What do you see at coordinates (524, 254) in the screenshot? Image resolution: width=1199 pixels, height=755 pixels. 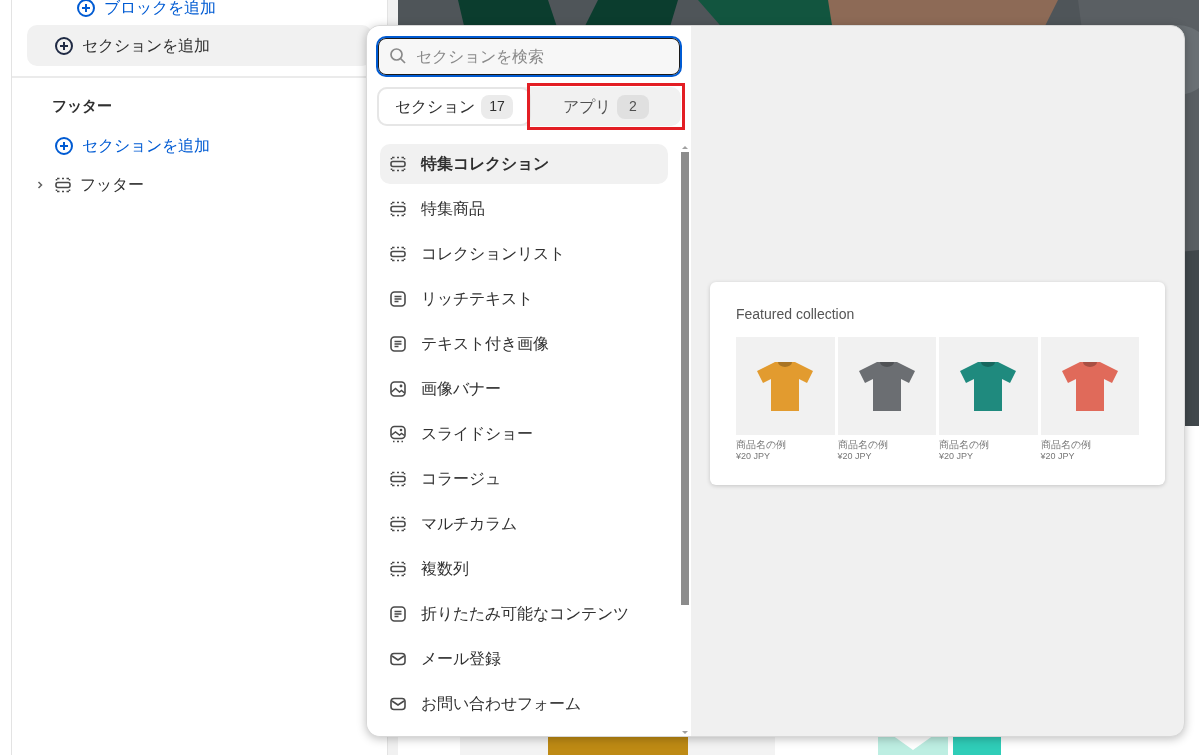 I see `section-option: コレクションリスト` at bounding box center [524, 254].